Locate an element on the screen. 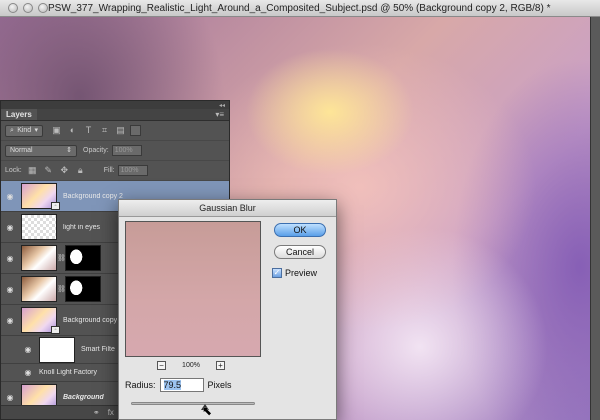 The image size is (600, 420). radius-row: Radius: 79.5 Pixels is located at coordinates (178, 385).